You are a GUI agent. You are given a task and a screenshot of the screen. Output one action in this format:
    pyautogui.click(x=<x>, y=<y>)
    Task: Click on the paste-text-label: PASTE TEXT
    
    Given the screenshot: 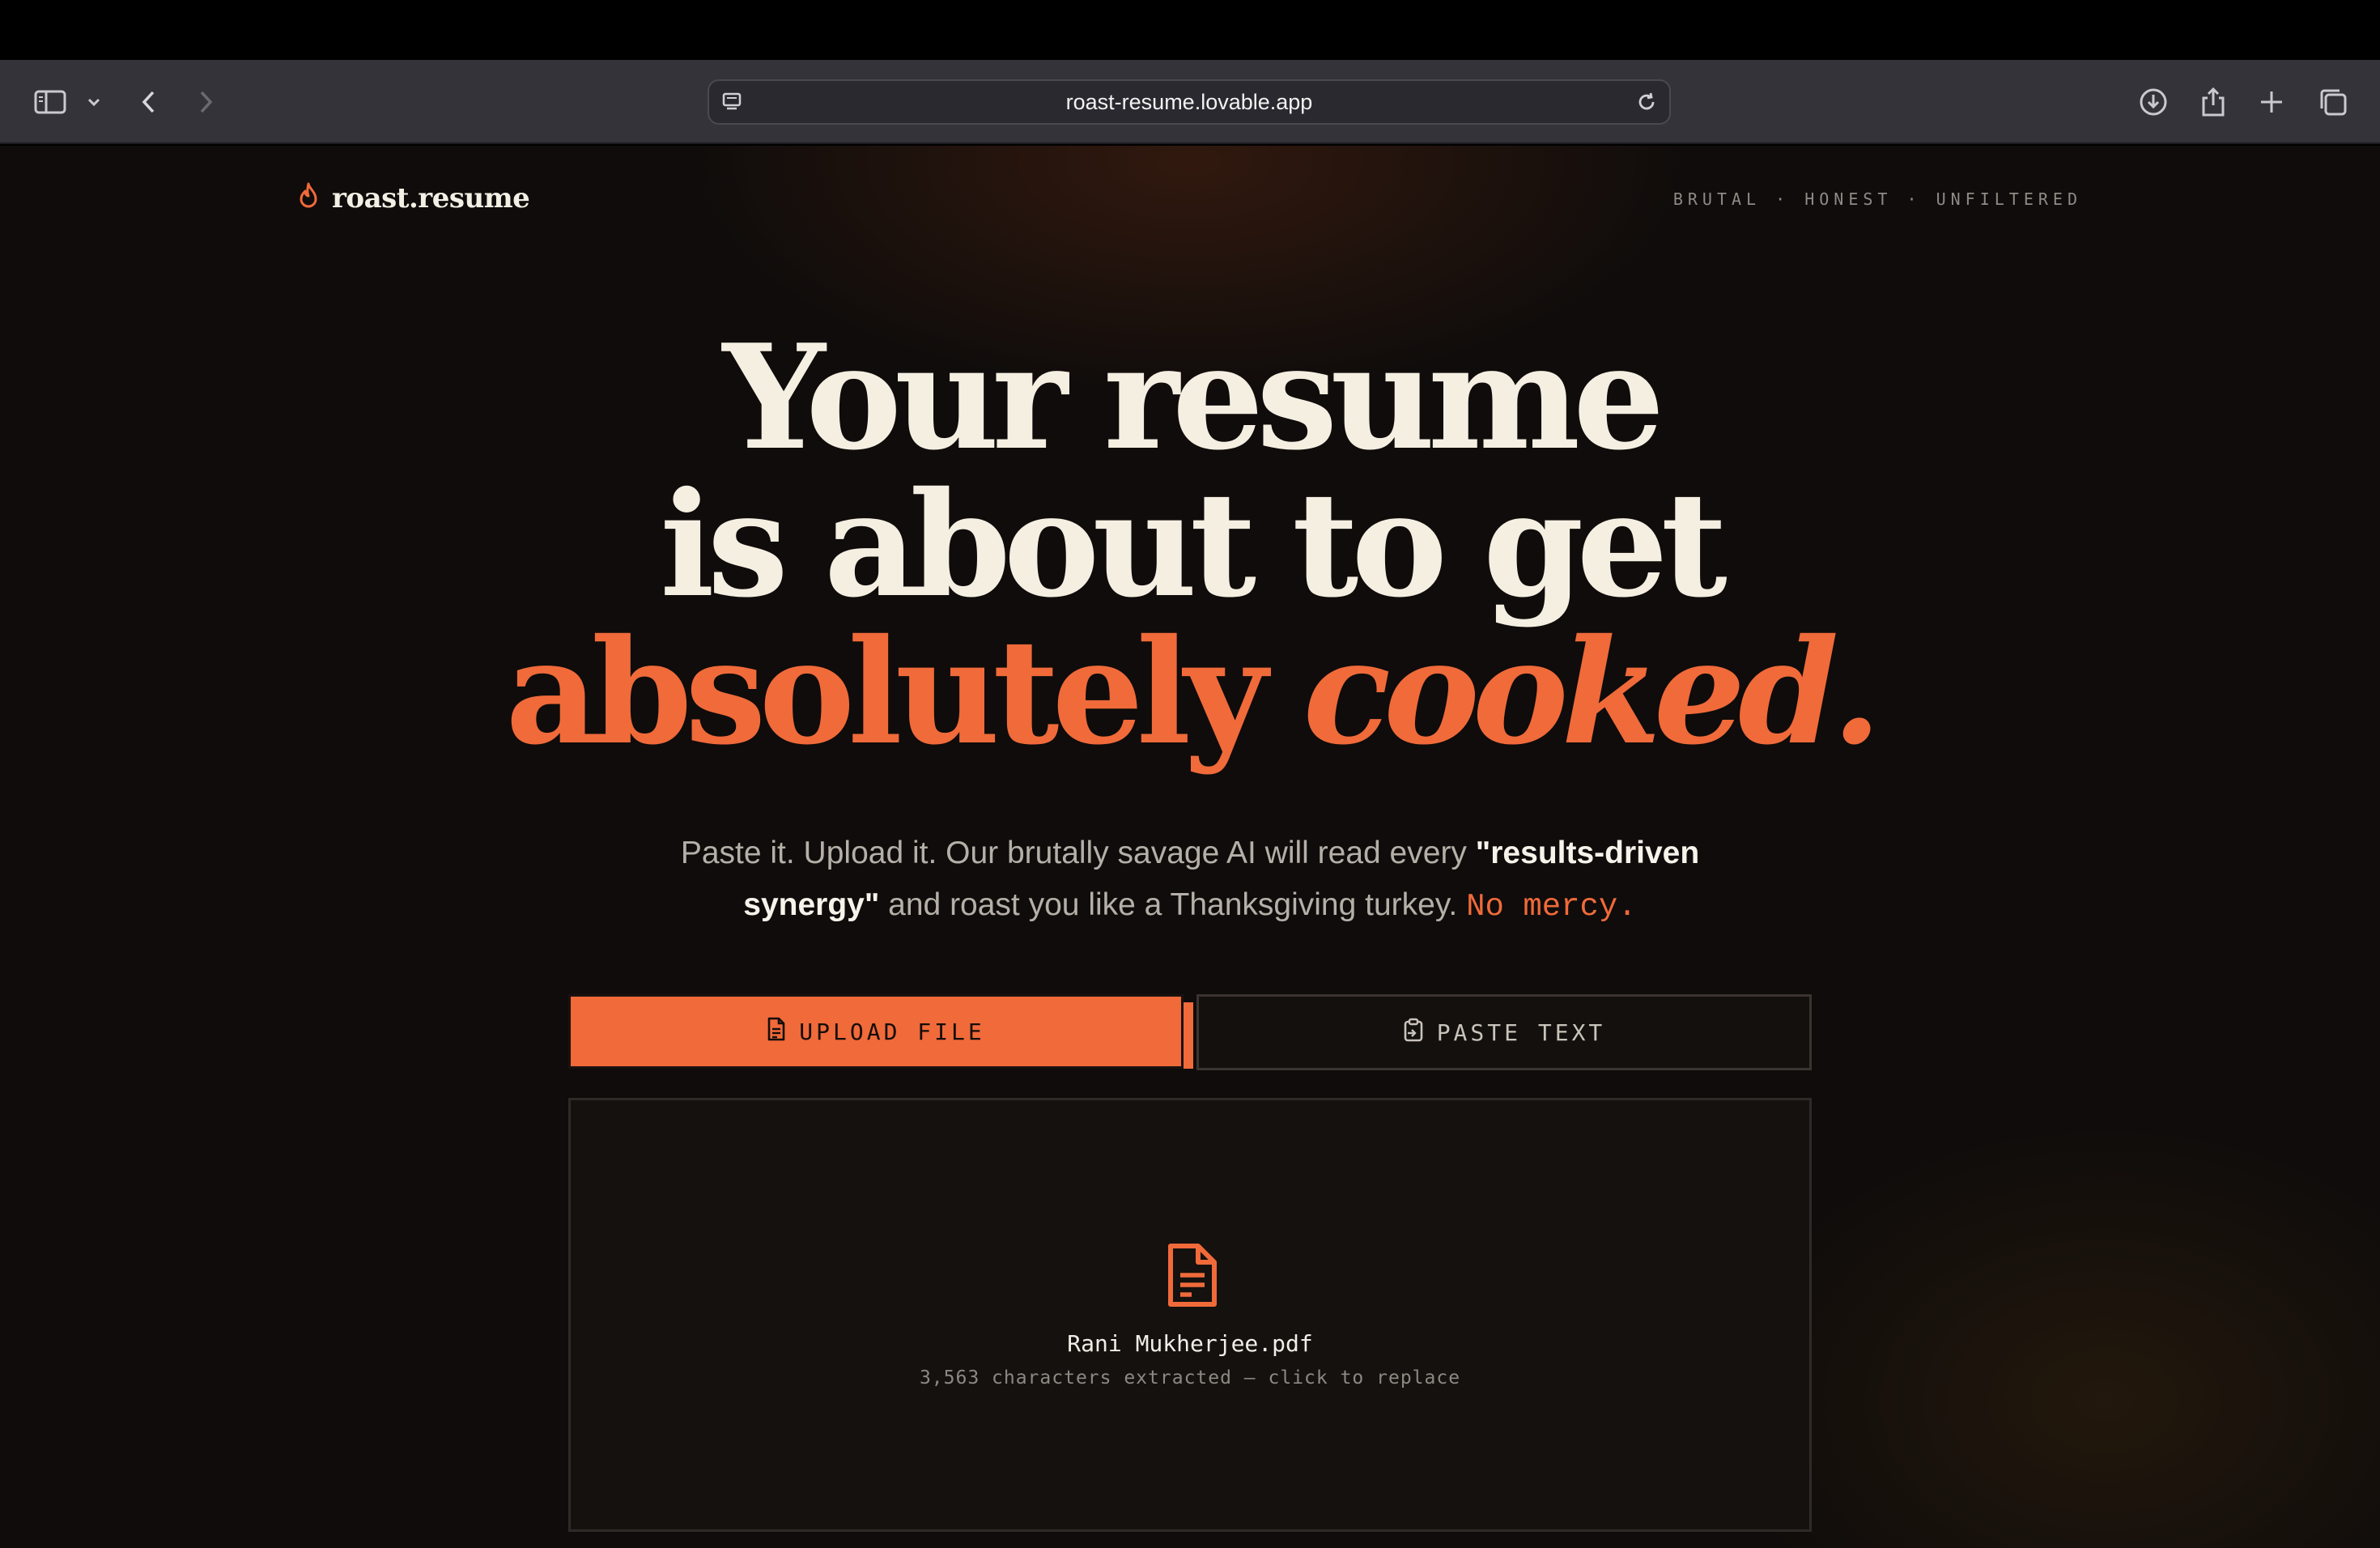 What is the action you would take?
    pyautogui.click(x=1521, y=1033)
    